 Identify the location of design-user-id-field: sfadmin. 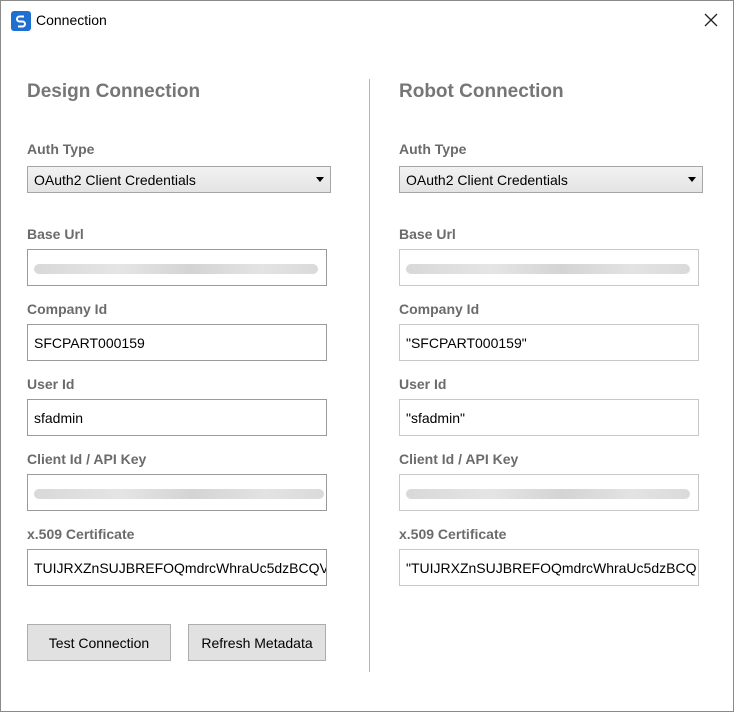
(177, 417).